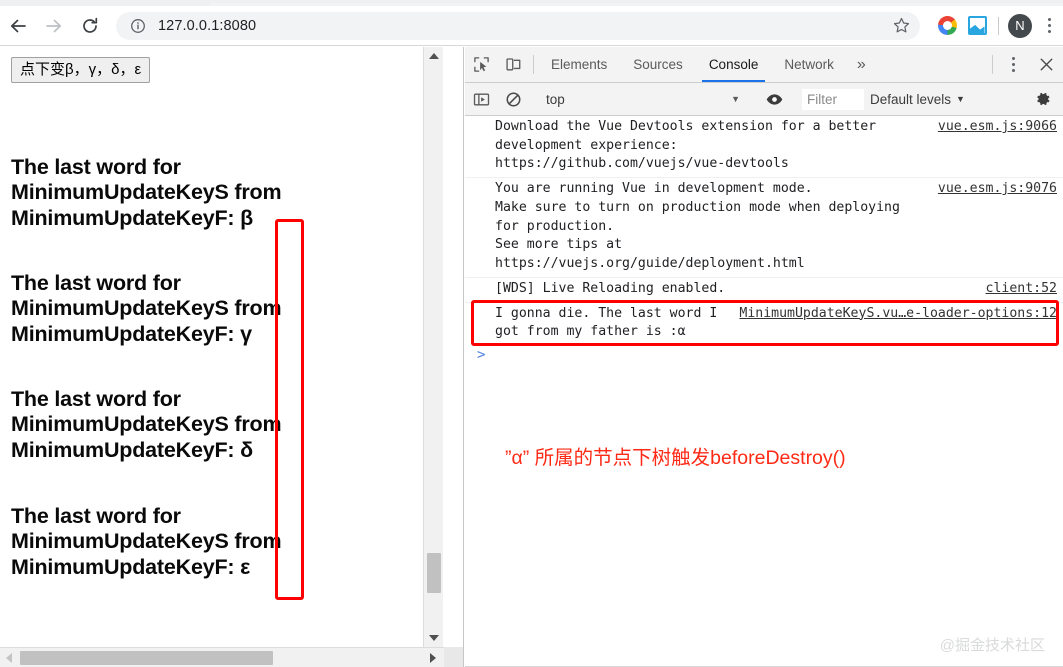 This screenshot has width=1063, height=667. Describe the element at coordinates (138, 26) in the screenshot. I see `page-info-icon` at that location.